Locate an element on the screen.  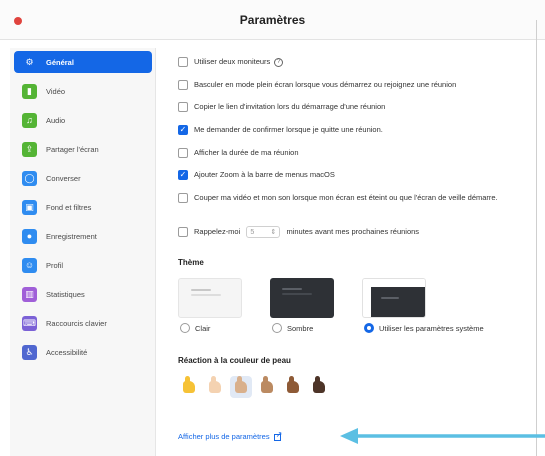
help-icon: ? is located at coordinates (279, 62).